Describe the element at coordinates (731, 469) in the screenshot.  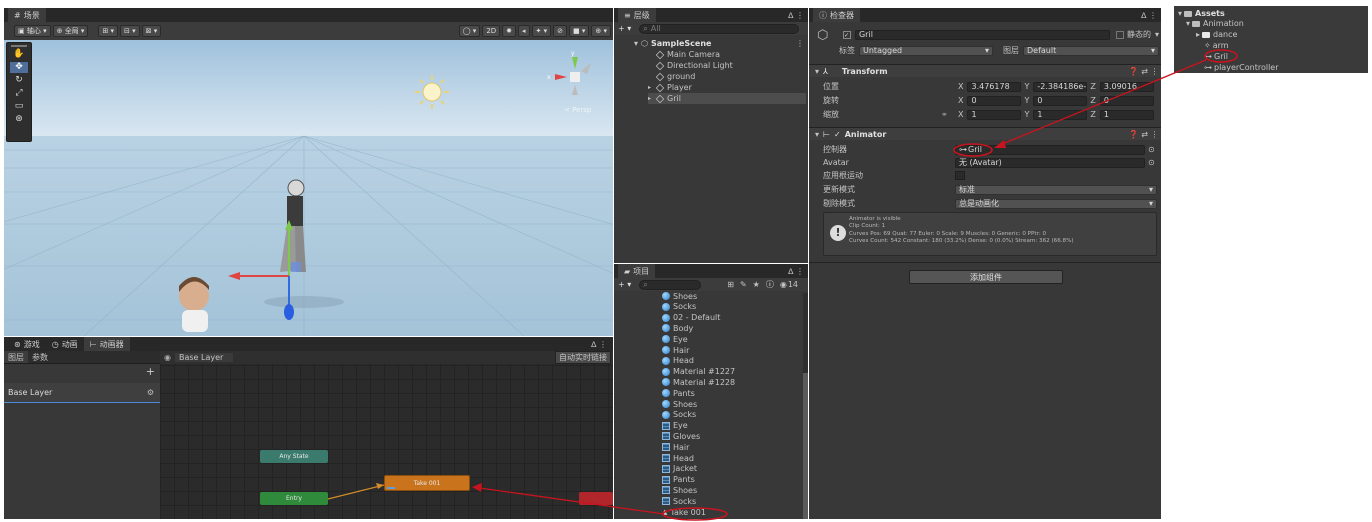
I see `project-item: Jacket` at that location.